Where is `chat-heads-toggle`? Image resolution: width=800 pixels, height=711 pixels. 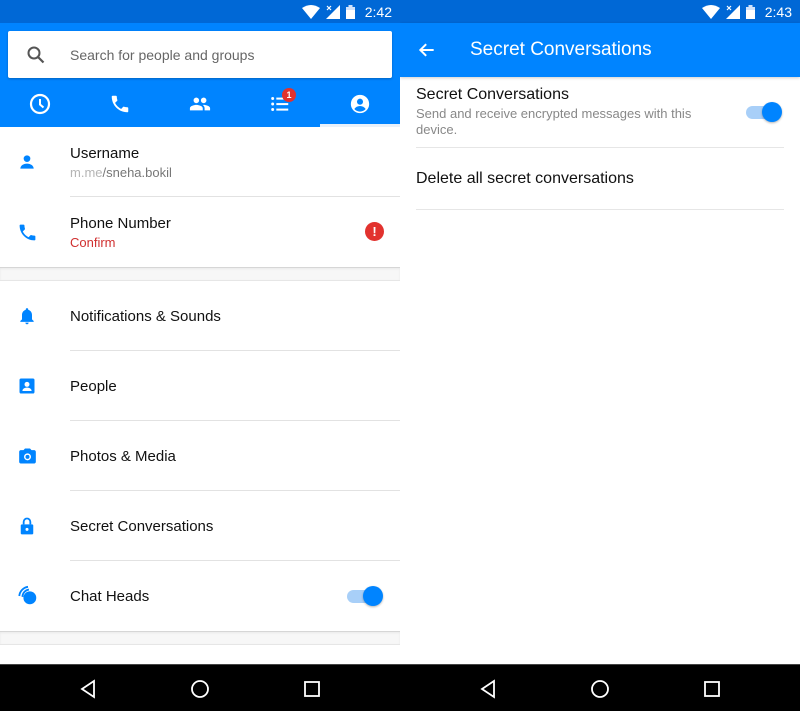 chat-heads-toggle is located at coordinates (364, 596).